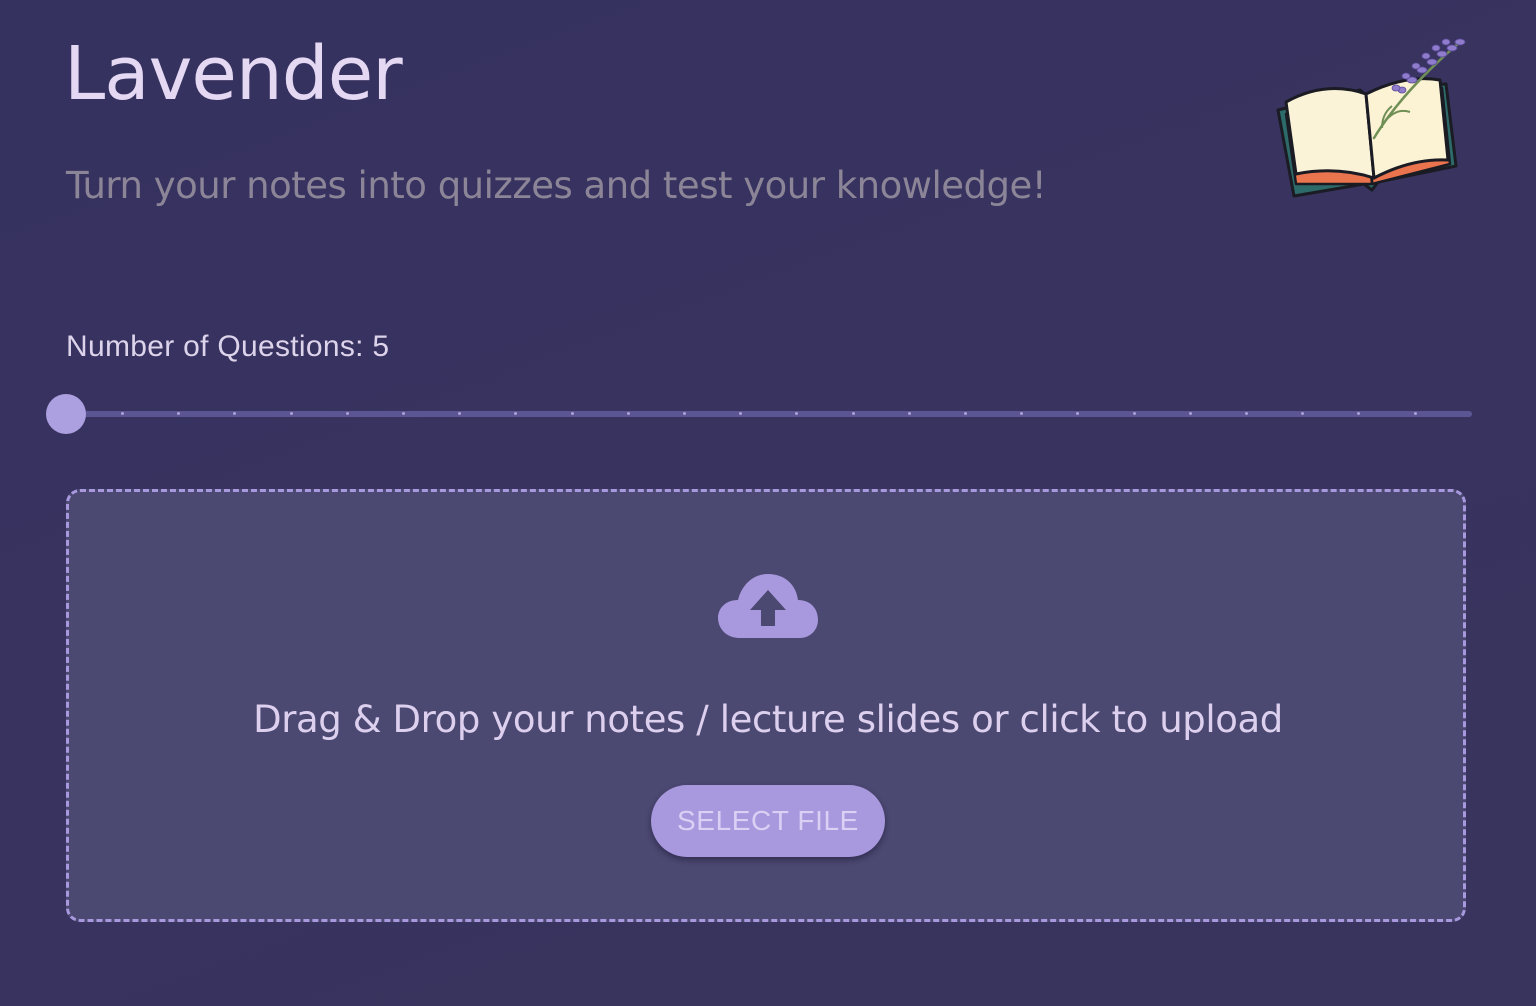 This screenshot has width=1536, height=1006. Describe the element at coordinates (66, 414) in the screenshot. I see `slider-thumb` at that location.